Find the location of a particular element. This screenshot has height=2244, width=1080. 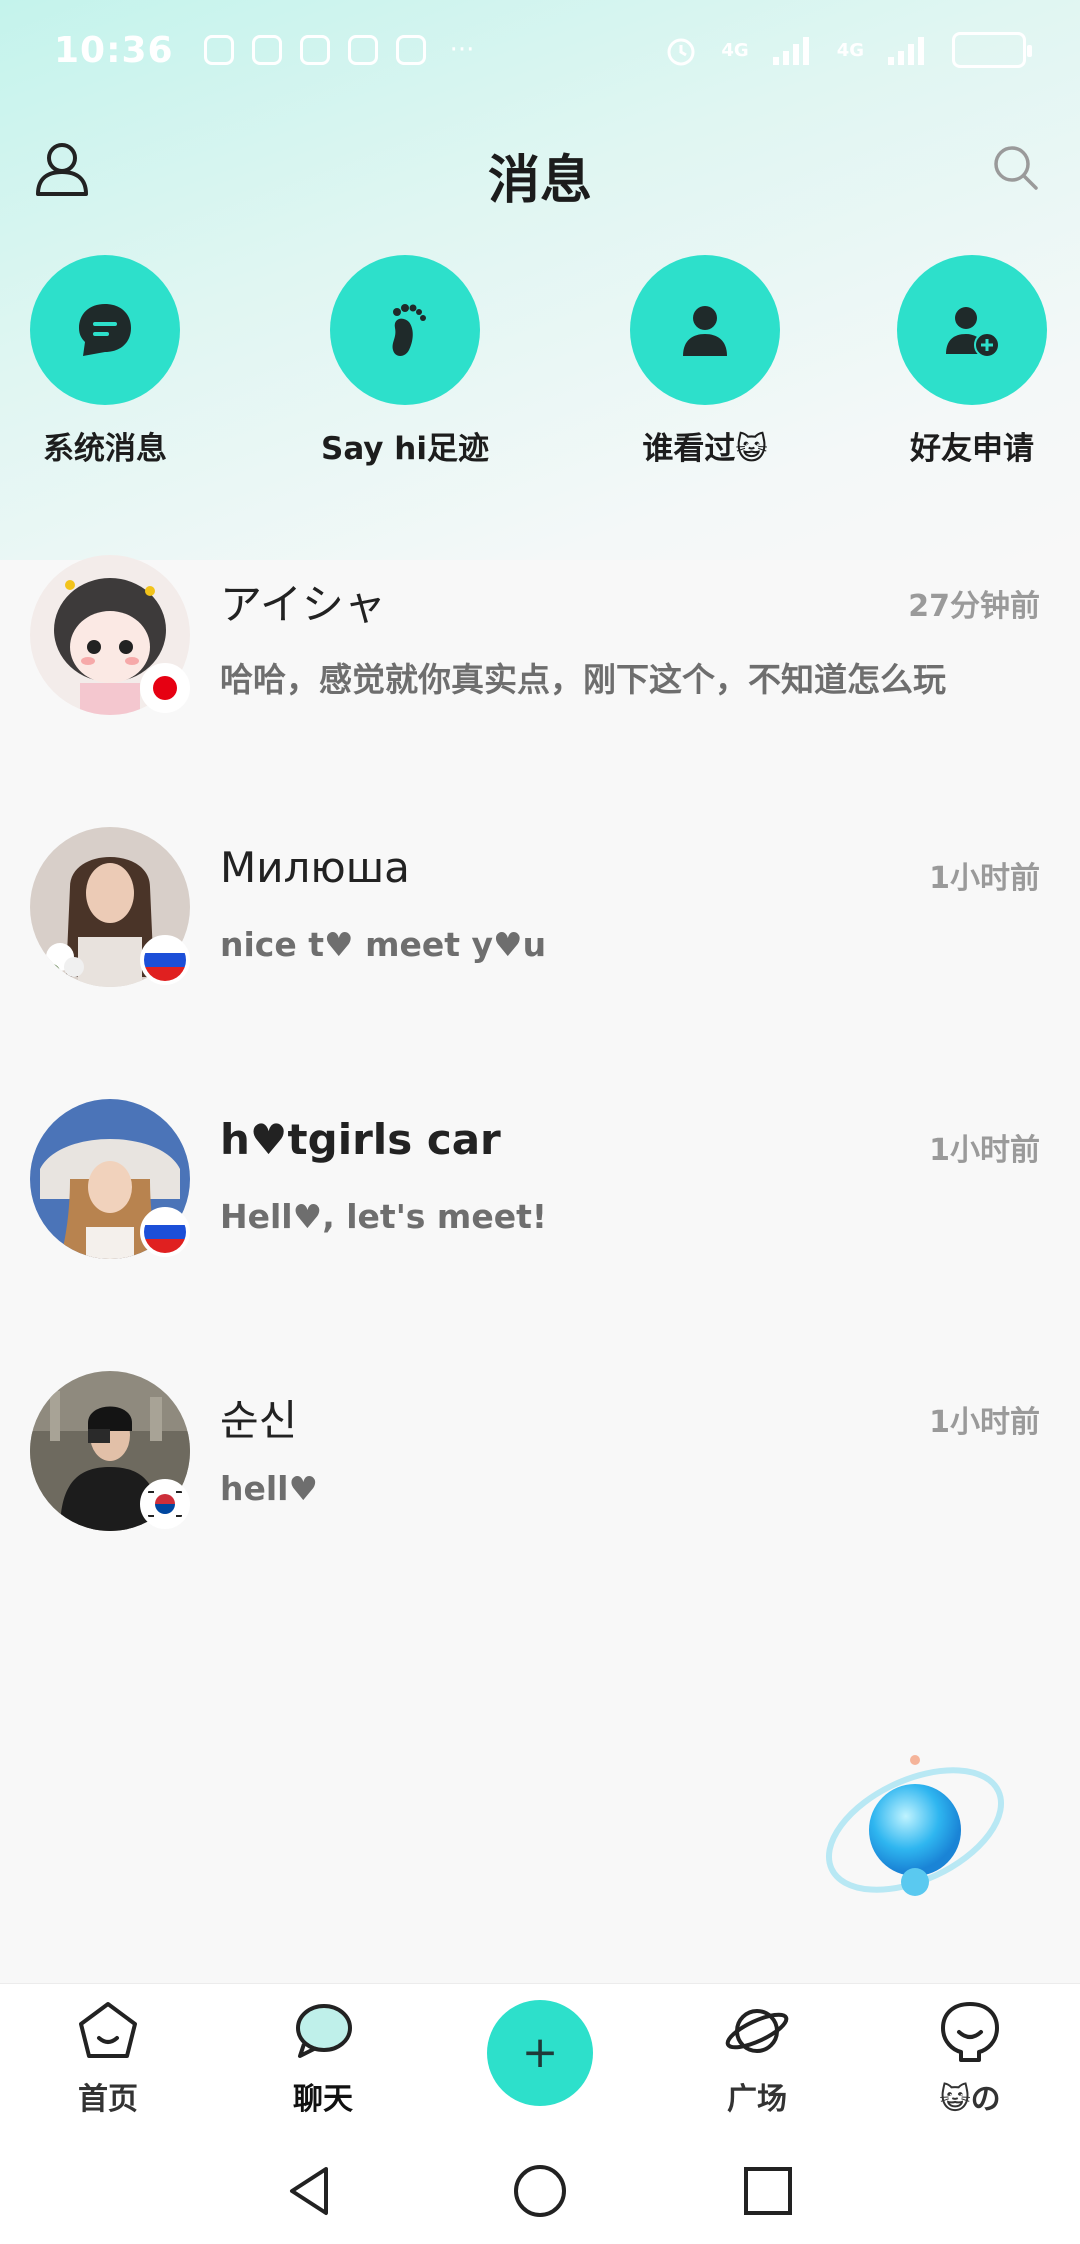

chat-time: 27分钟前 is located at coordinates (974, 606).